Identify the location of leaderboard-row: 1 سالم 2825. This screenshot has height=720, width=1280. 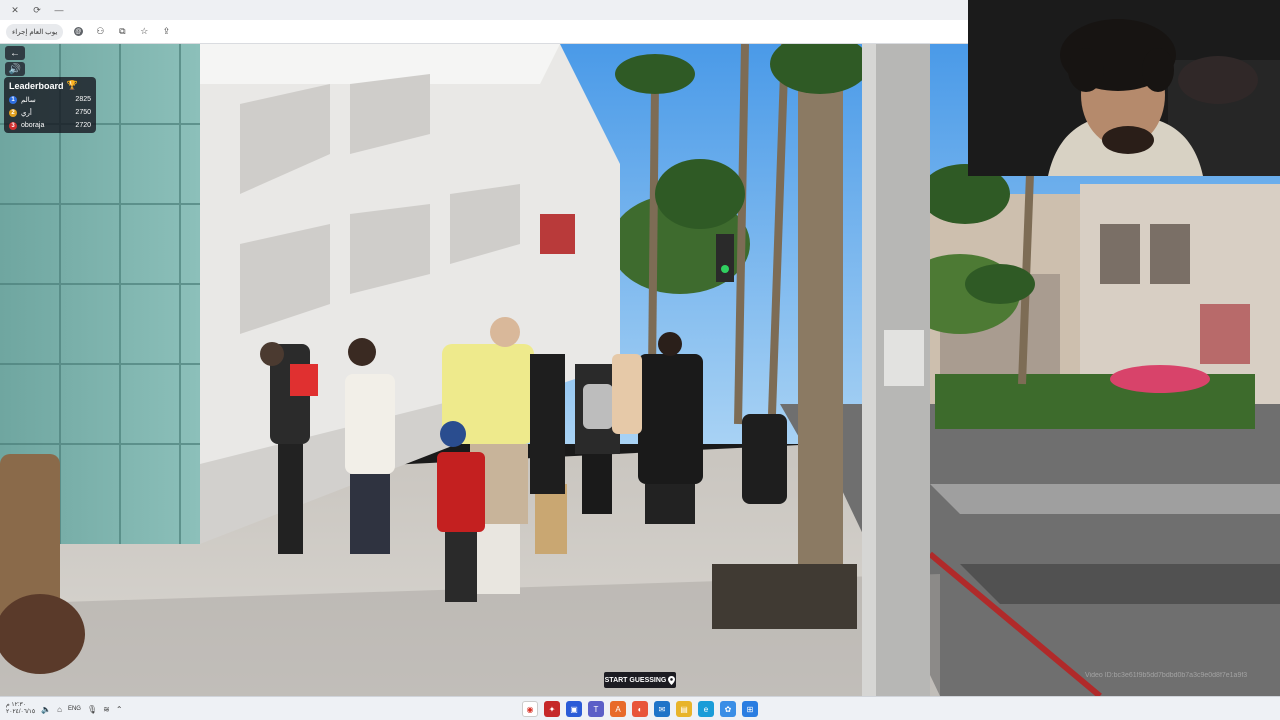
(50, 99).